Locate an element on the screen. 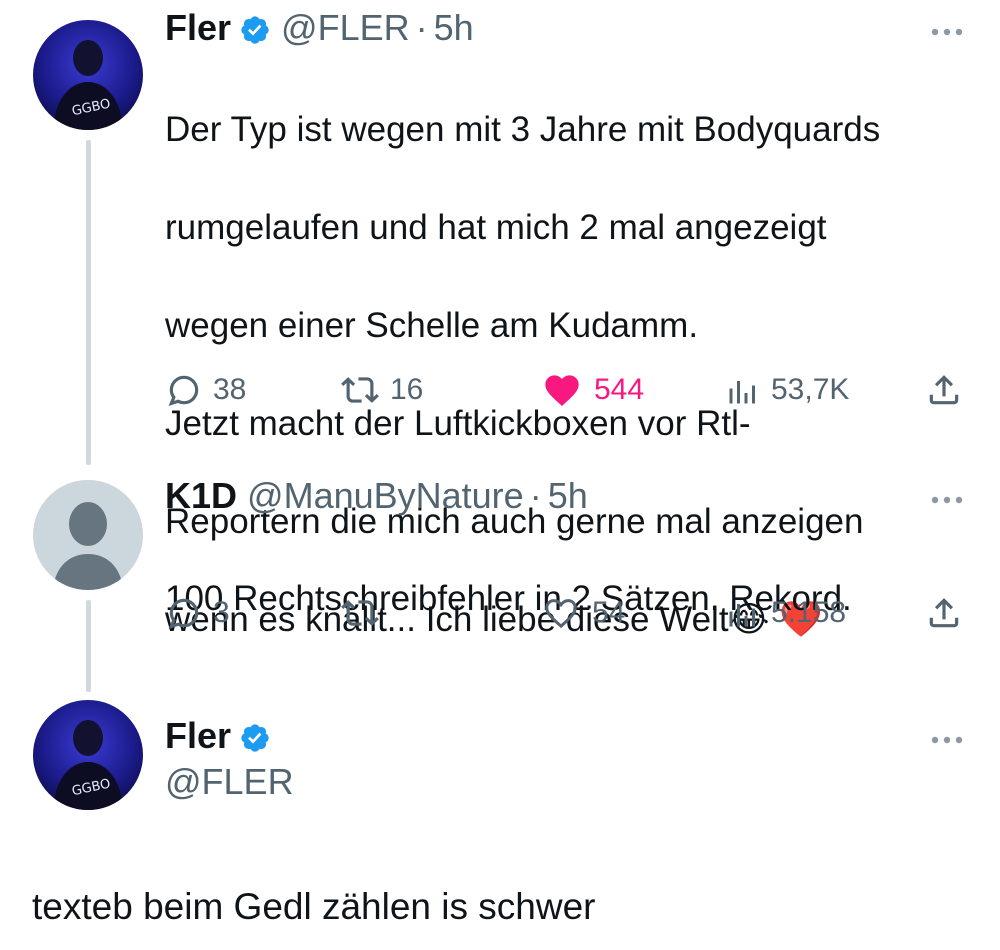 Image resolution: width=1000 pixels, height=950 pixels. tweet-text-line: wegen einer Schelle am Kudamm. is located at coordinates (432, 325).